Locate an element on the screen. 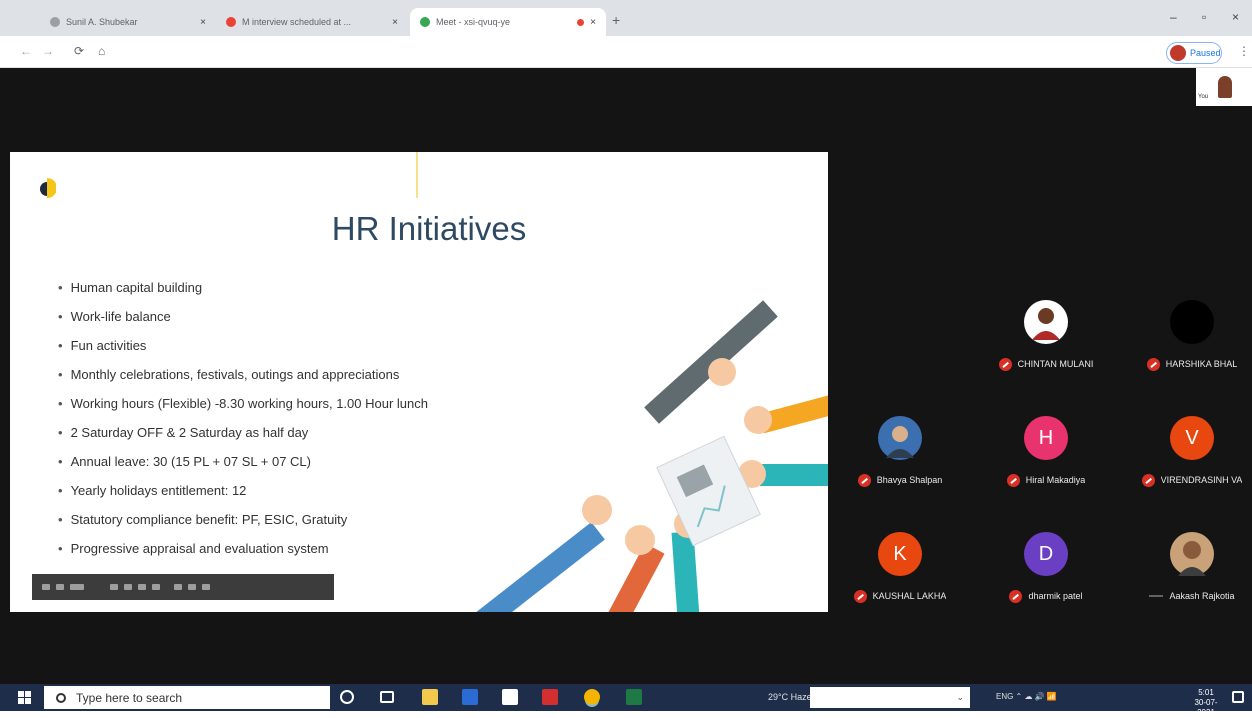  tab-title: Sunil A. Shubekar is located at coordinates (102, 22).